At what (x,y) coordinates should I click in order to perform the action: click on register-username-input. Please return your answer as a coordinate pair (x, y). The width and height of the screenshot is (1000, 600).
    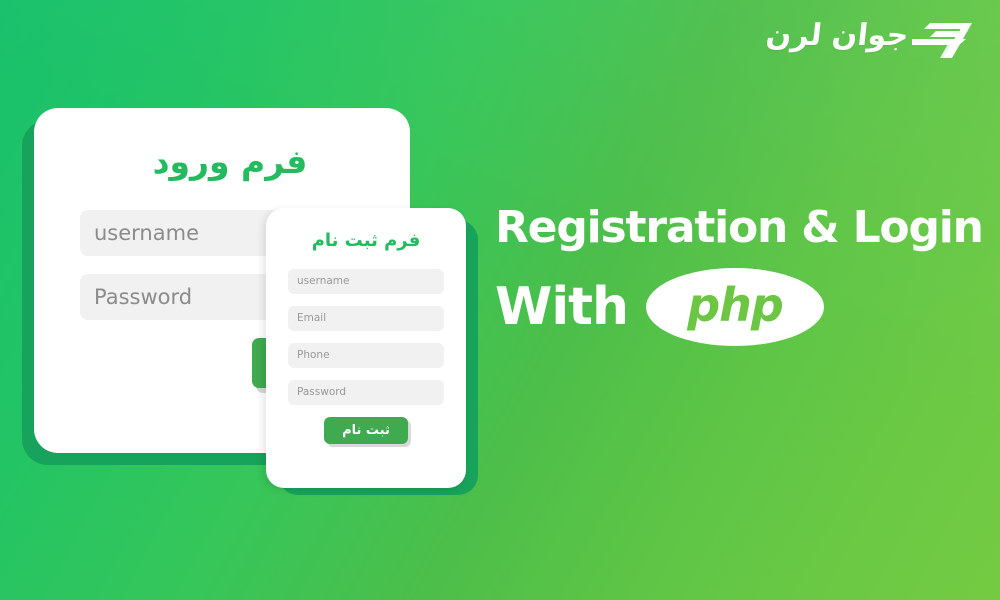
    Looking at the image, I should click on (366, 281).